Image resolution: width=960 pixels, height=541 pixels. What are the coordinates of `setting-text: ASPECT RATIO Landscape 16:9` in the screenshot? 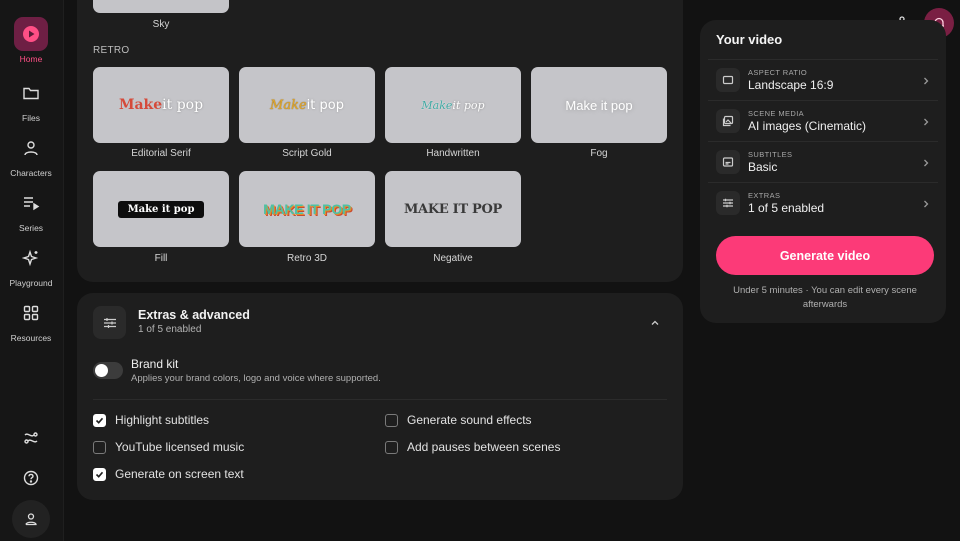 It's located at (790, 80).